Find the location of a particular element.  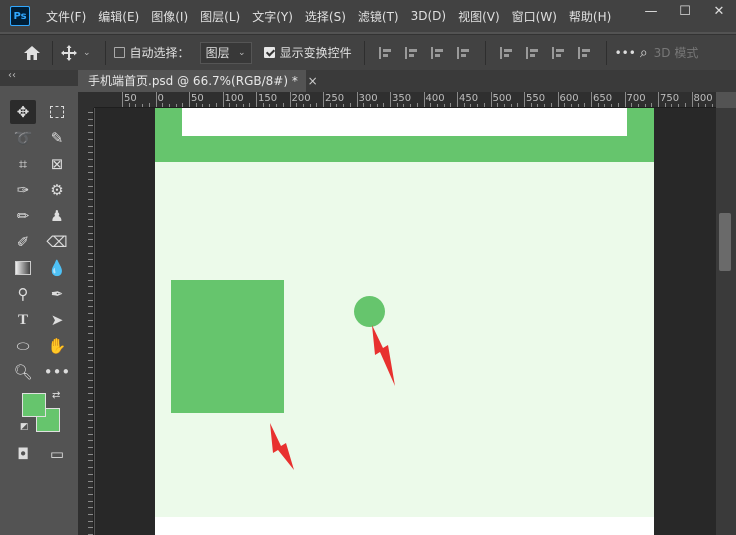

default-colors-icon: ◩ is located at coordinates (24, 427).